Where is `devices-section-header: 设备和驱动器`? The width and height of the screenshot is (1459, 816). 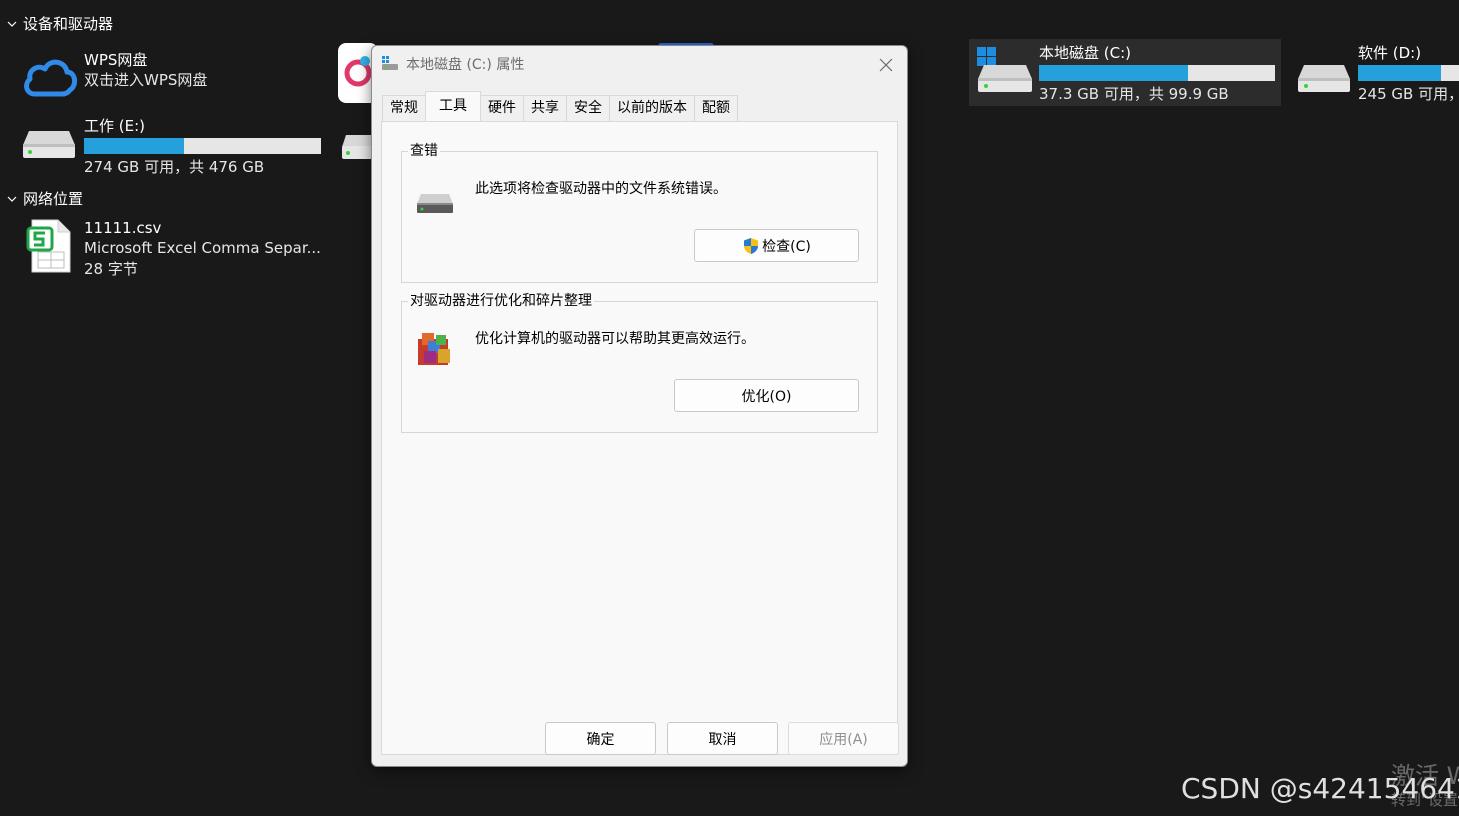
devices-section-header: 设备和驱动器 is located at coordinates (59, 23).